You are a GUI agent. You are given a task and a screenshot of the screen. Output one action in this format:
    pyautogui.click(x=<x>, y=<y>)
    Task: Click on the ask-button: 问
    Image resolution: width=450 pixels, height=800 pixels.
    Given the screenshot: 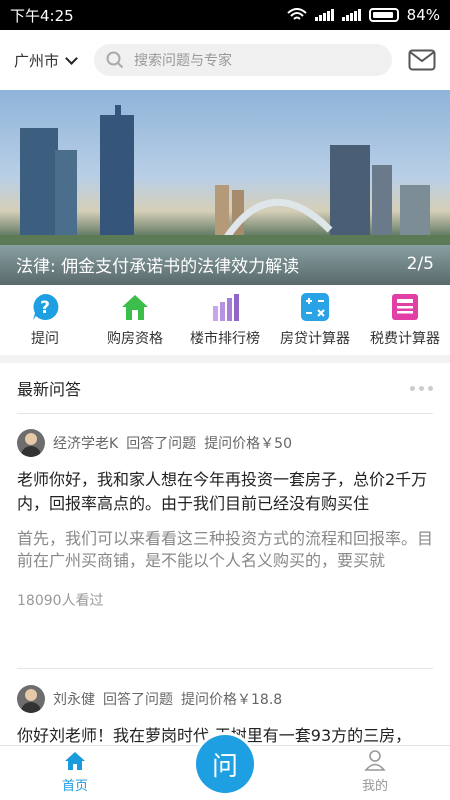 What is the action you would take?
    pyautogui.click(x=225, y=764)
    